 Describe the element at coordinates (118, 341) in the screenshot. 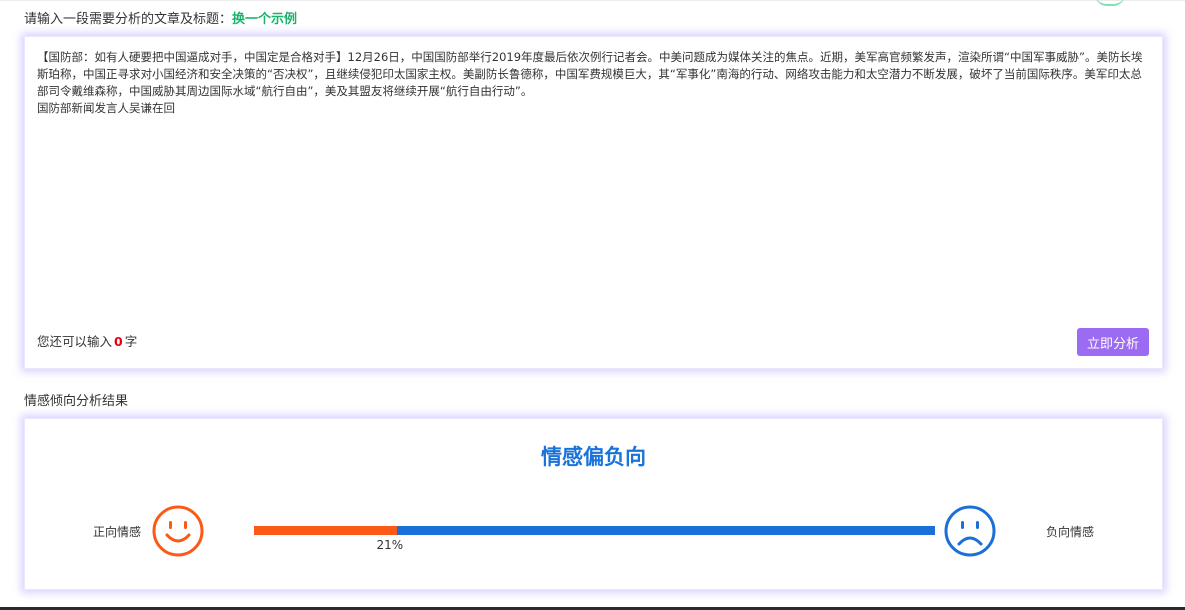

I see `remaining-count: 0` at that location.